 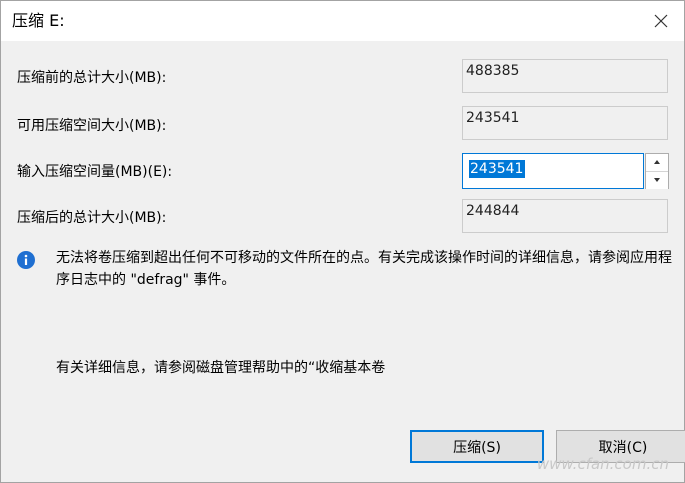 What do you see at coordinates (92, 126) in the screenshot?
I see `available-space-label: 可用压缩空间大小(MB):` at bounding box center [92, 126].